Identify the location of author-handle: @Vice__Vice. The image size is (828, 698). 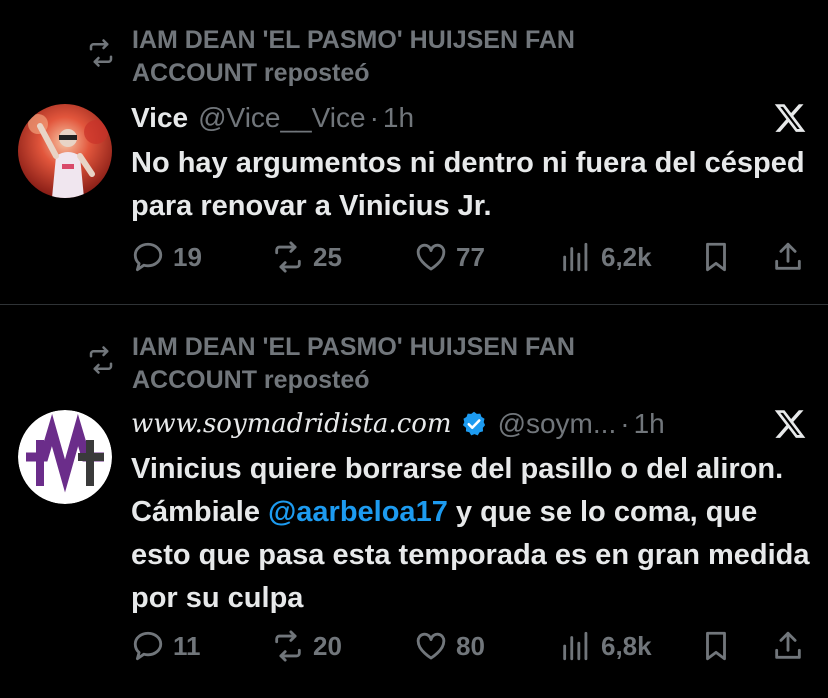
(282, 118).